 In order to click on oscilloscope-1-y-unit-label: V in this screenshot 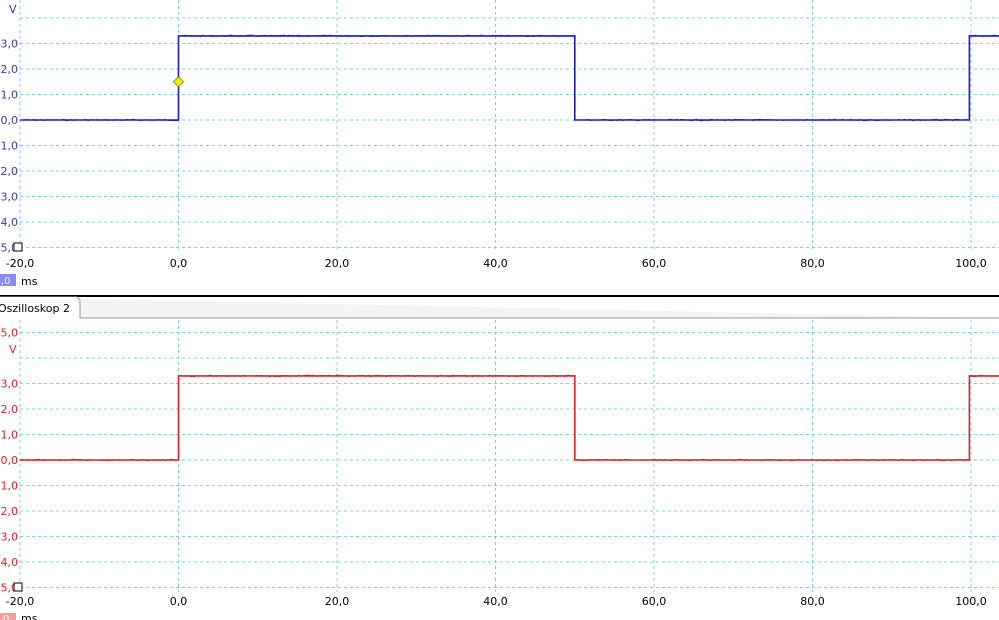, I will do `click(13, 9)`.